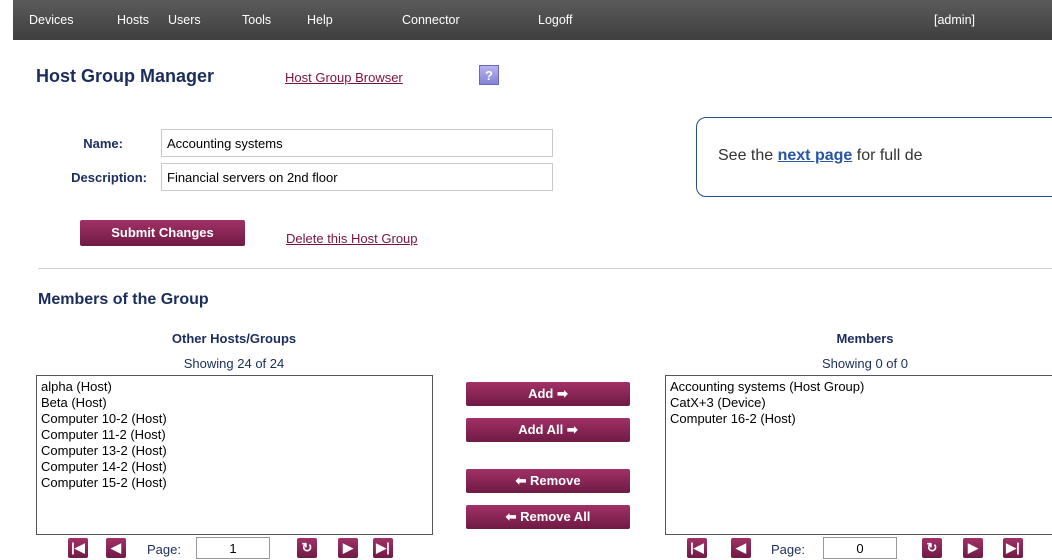 The width and height of the screenshot is (1052, 560). What do you see at coordinates (431, 20) in the screenshot?
I see `nav-connector: Connector` at bounding box center [431, 20].